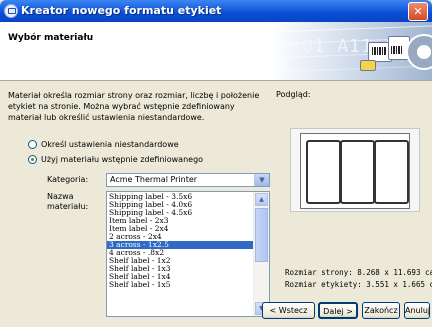 The height and width of the screenshot is (327, 432). Describe the element at coordinates (32, 159) in the screenshot. I see `radio-predefined` at that location.